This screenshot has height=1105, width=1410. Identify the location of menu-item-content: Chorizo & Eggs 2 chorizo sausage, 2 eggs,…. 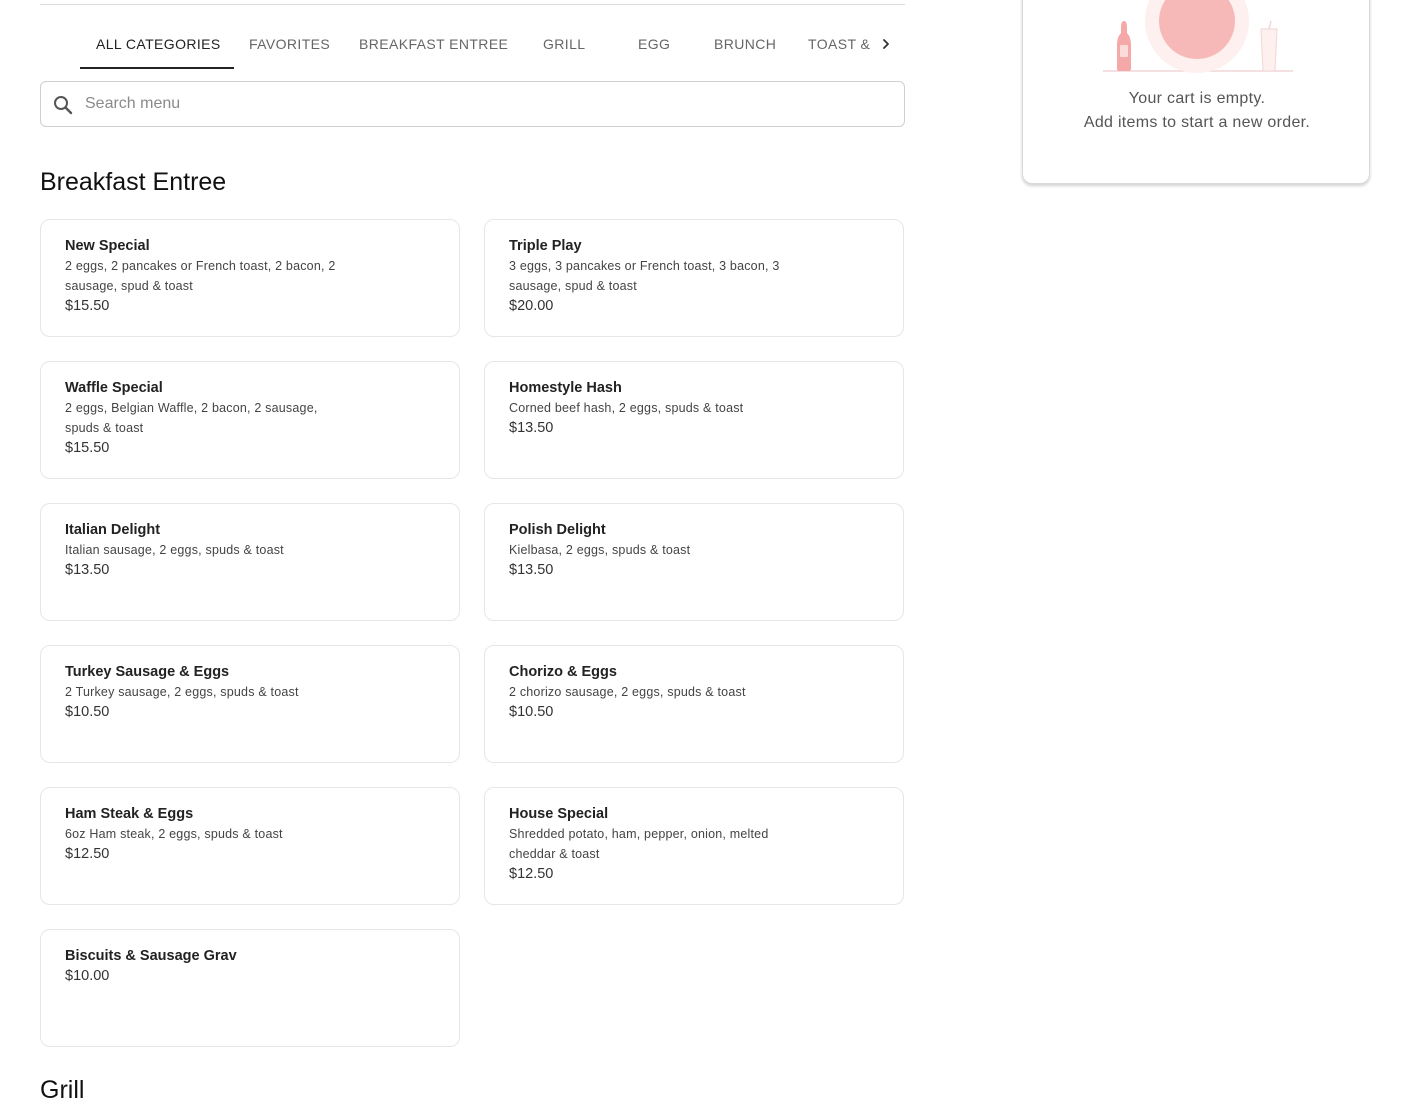
(659, 692).